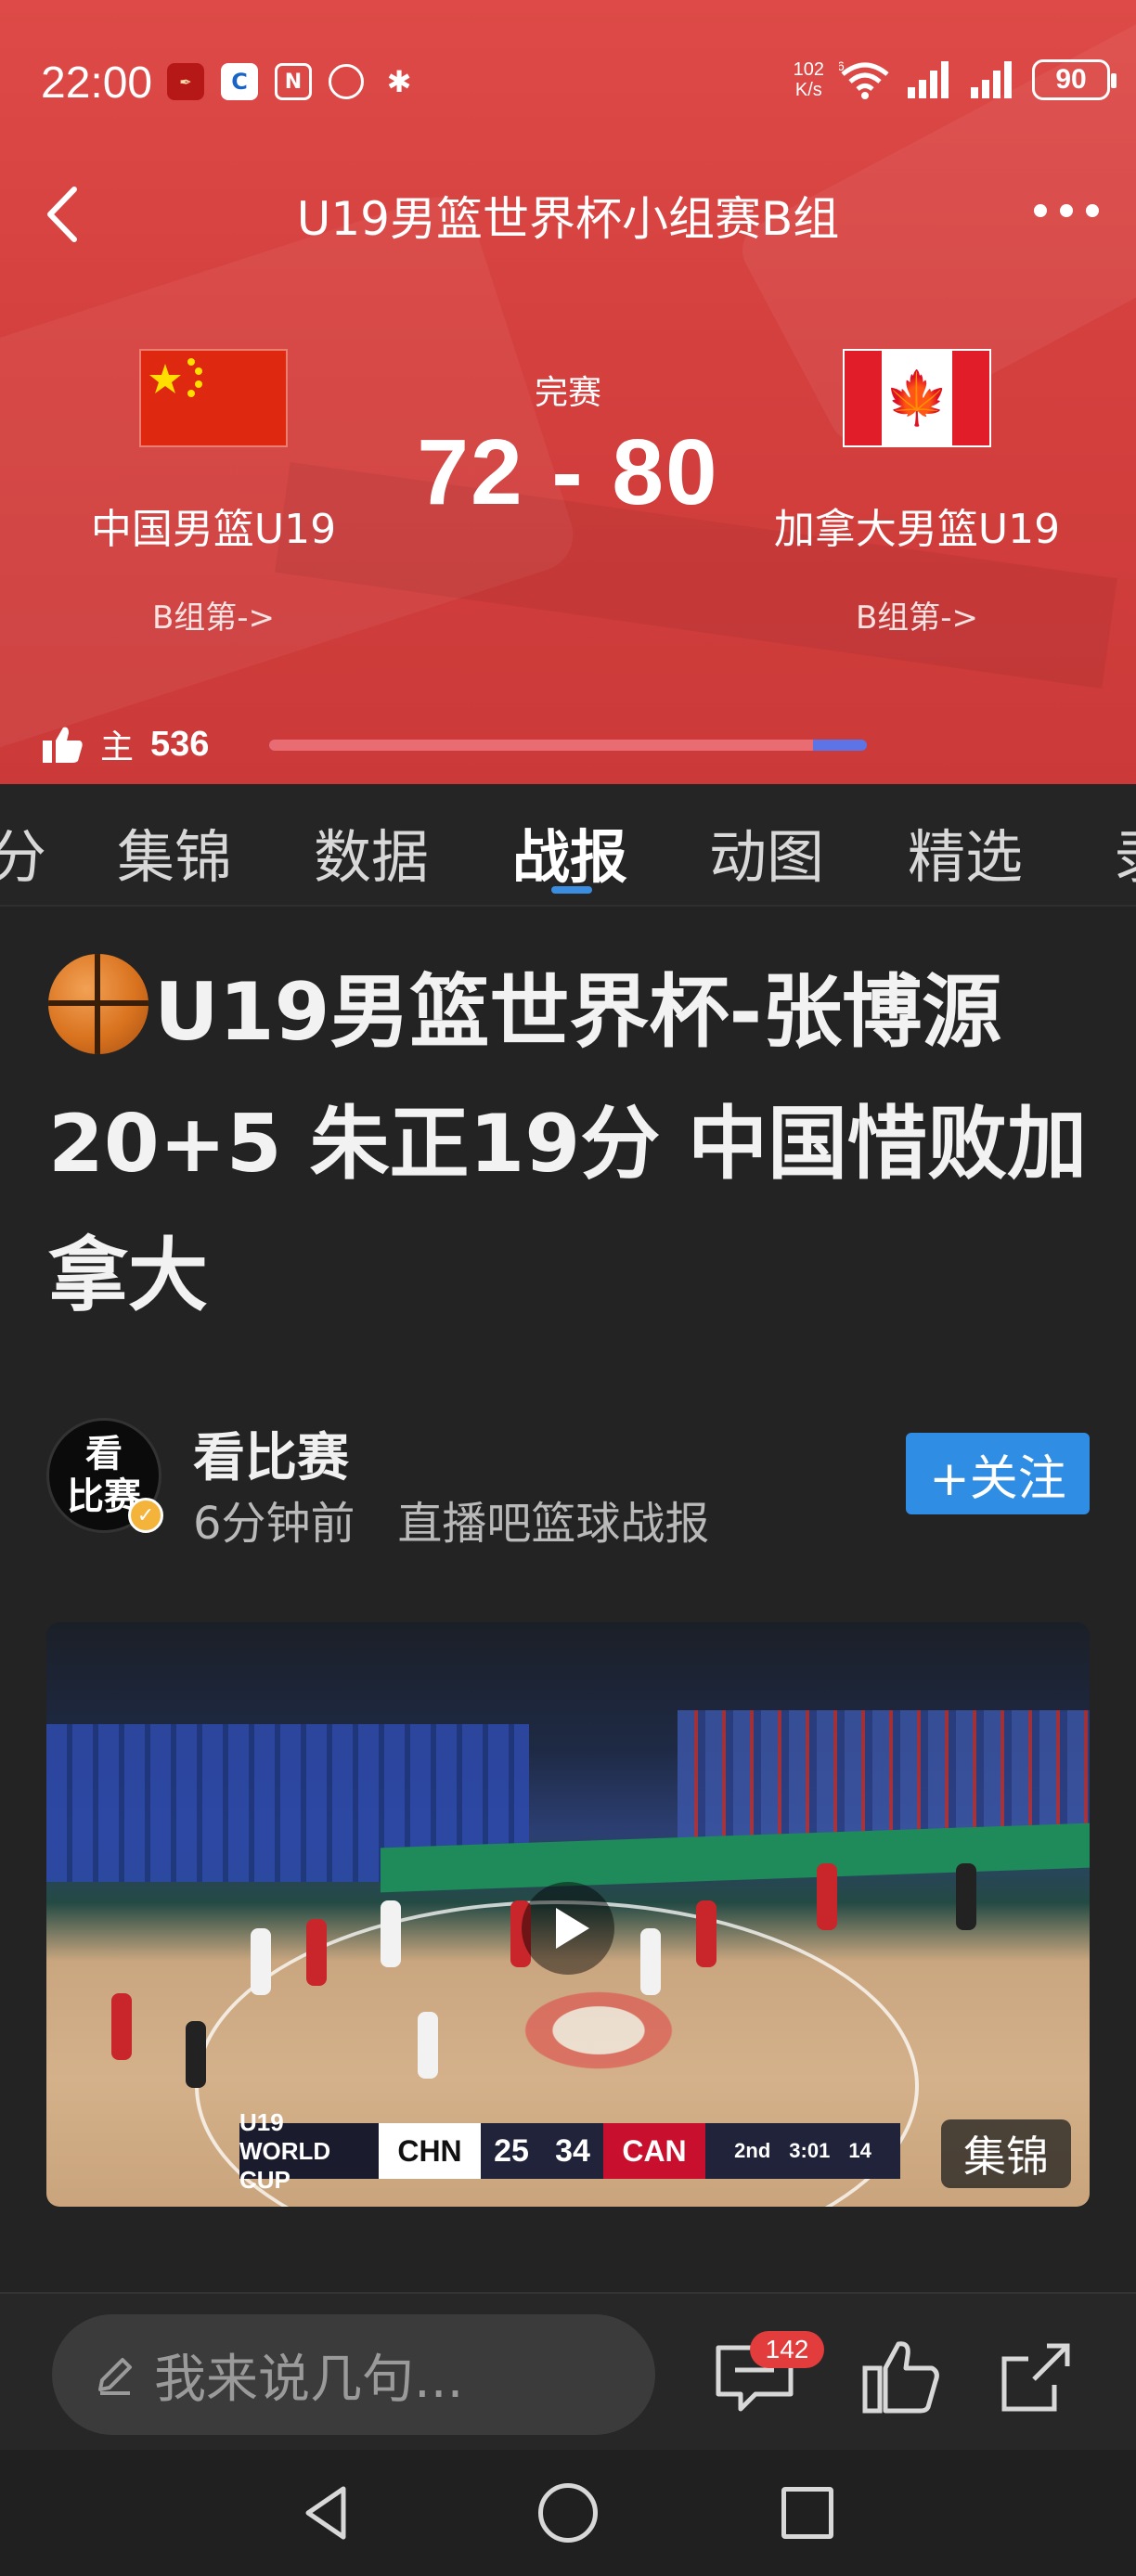 The height and width of the screenshot is (2576, 1136). Describe the element at coordinates (239, 82) in the screenshot. I see `c-app-icon: C` at that location.